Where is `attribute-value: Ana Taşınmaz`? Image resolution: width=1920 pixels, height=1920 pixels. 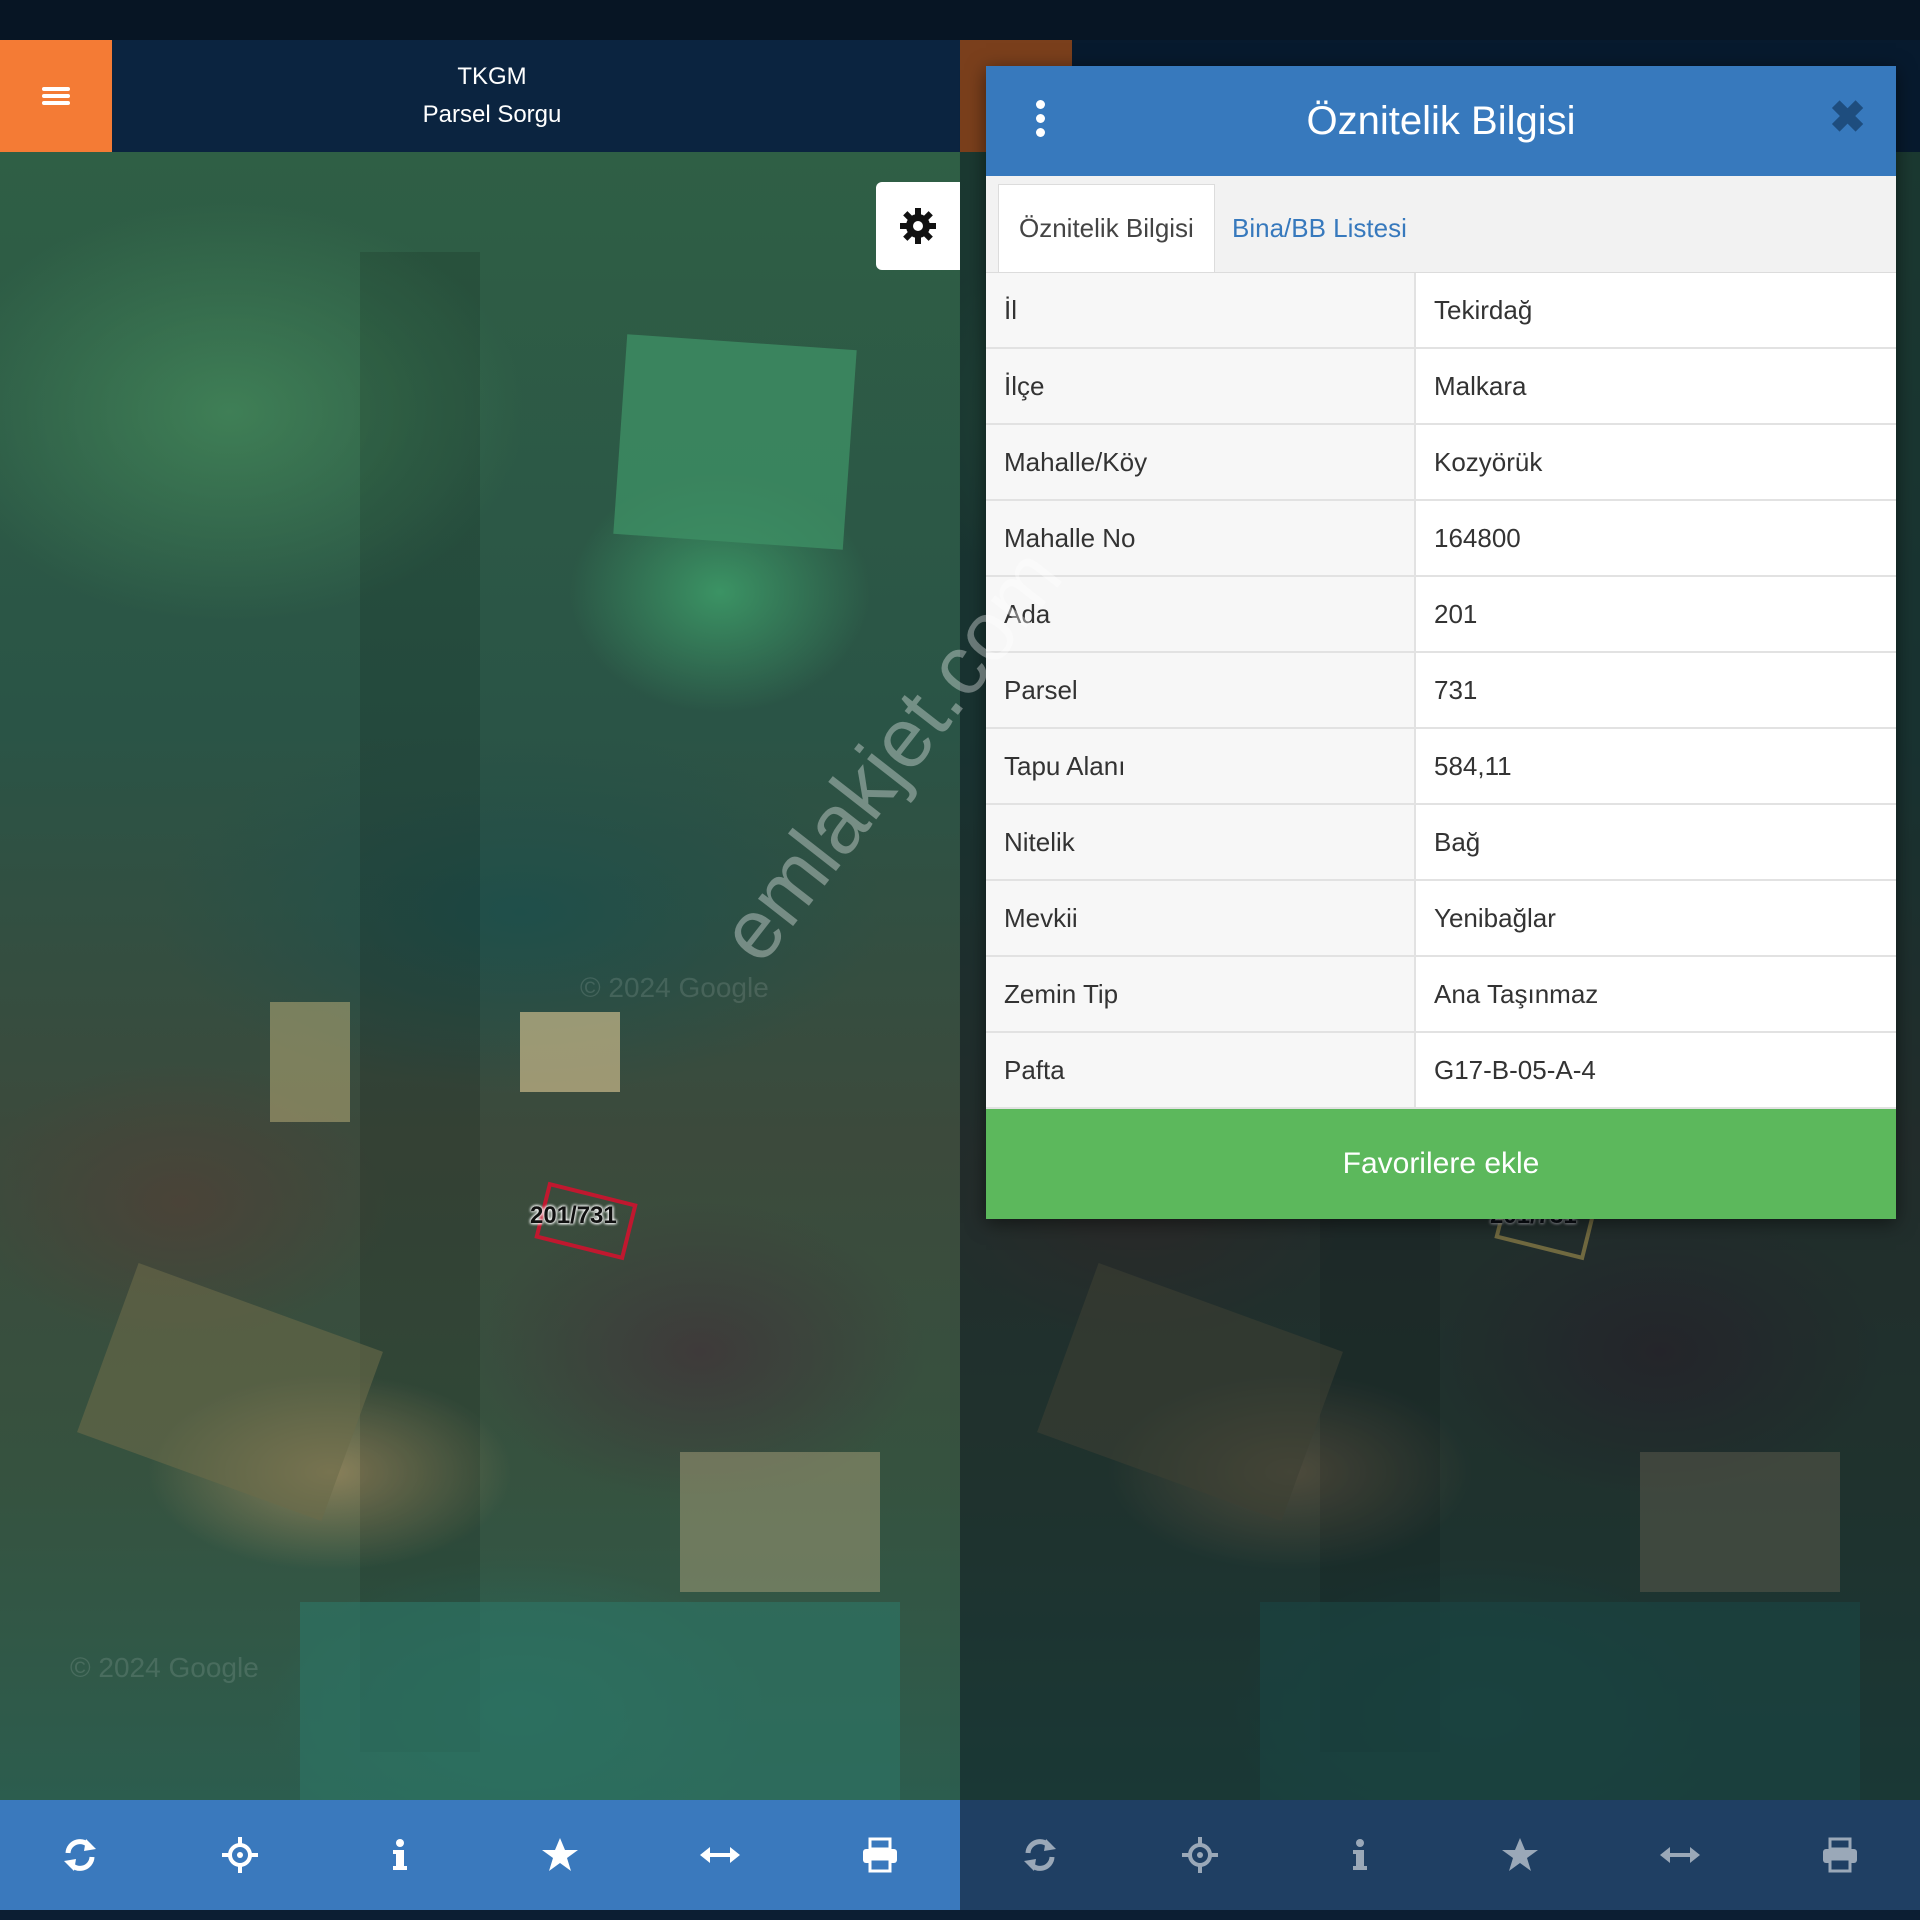
attribute-value: Ana Taşınmaz is located at coordinates (1655, 994).